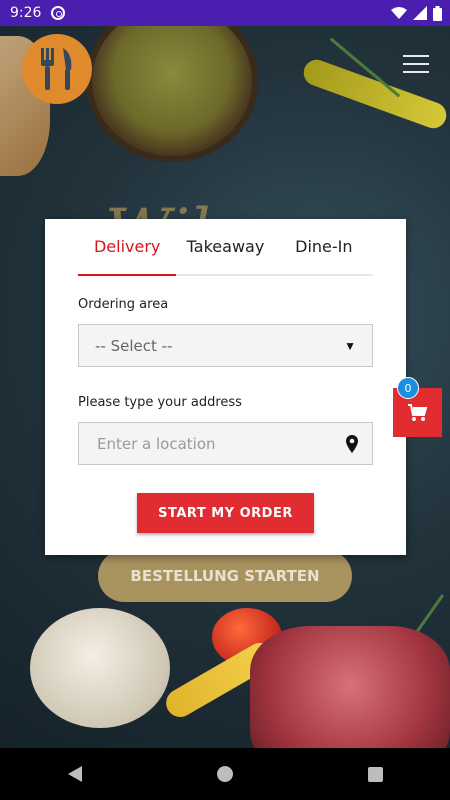 The width and height of the screenshot is (450, 800). Describe the element at coordinates (127, 247) in the screenshot. I see `tab-delivery: Delivery` at that location.